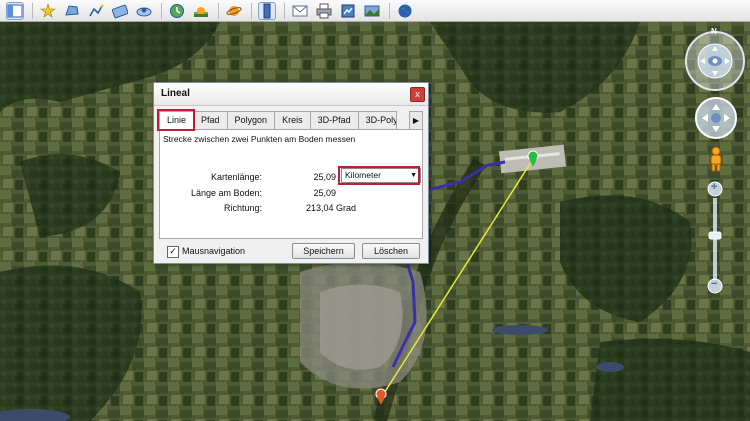 The image size is (750, 421). Describe the element at coordinates (236, 177) in the screenshot. I see `map-length-label: Kartenlänge:` at that location.